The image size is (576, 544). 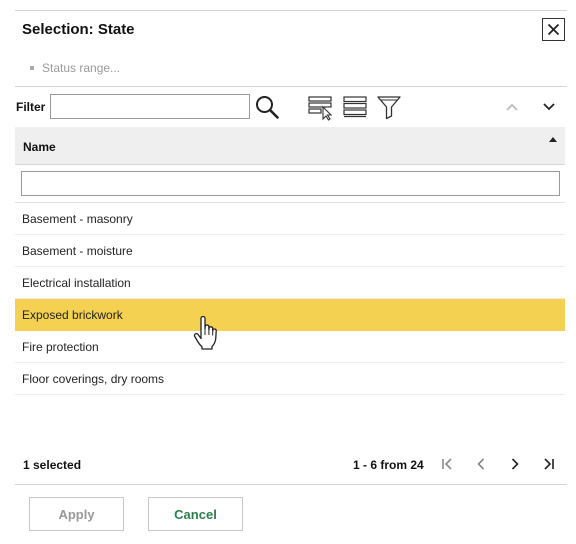 I want to click on column-header-name: Name, so click(x=39, y=147).